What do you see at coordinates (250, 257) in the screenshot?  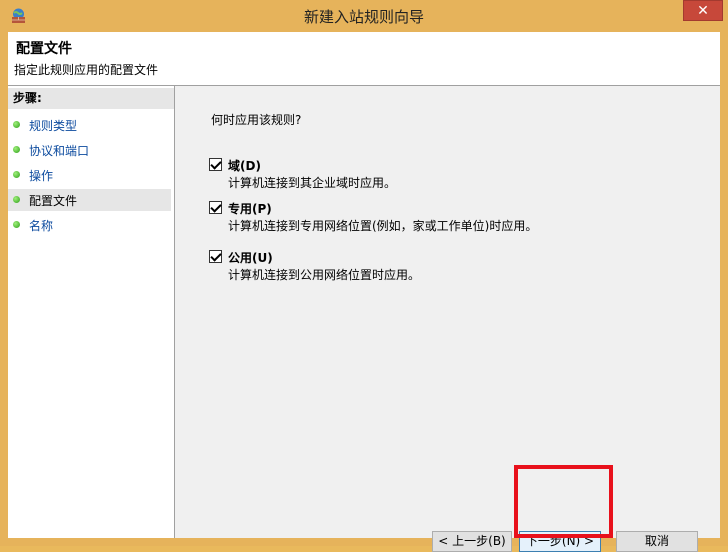 I see `public-label: 公用(U)` at bounding box center [250, 257].